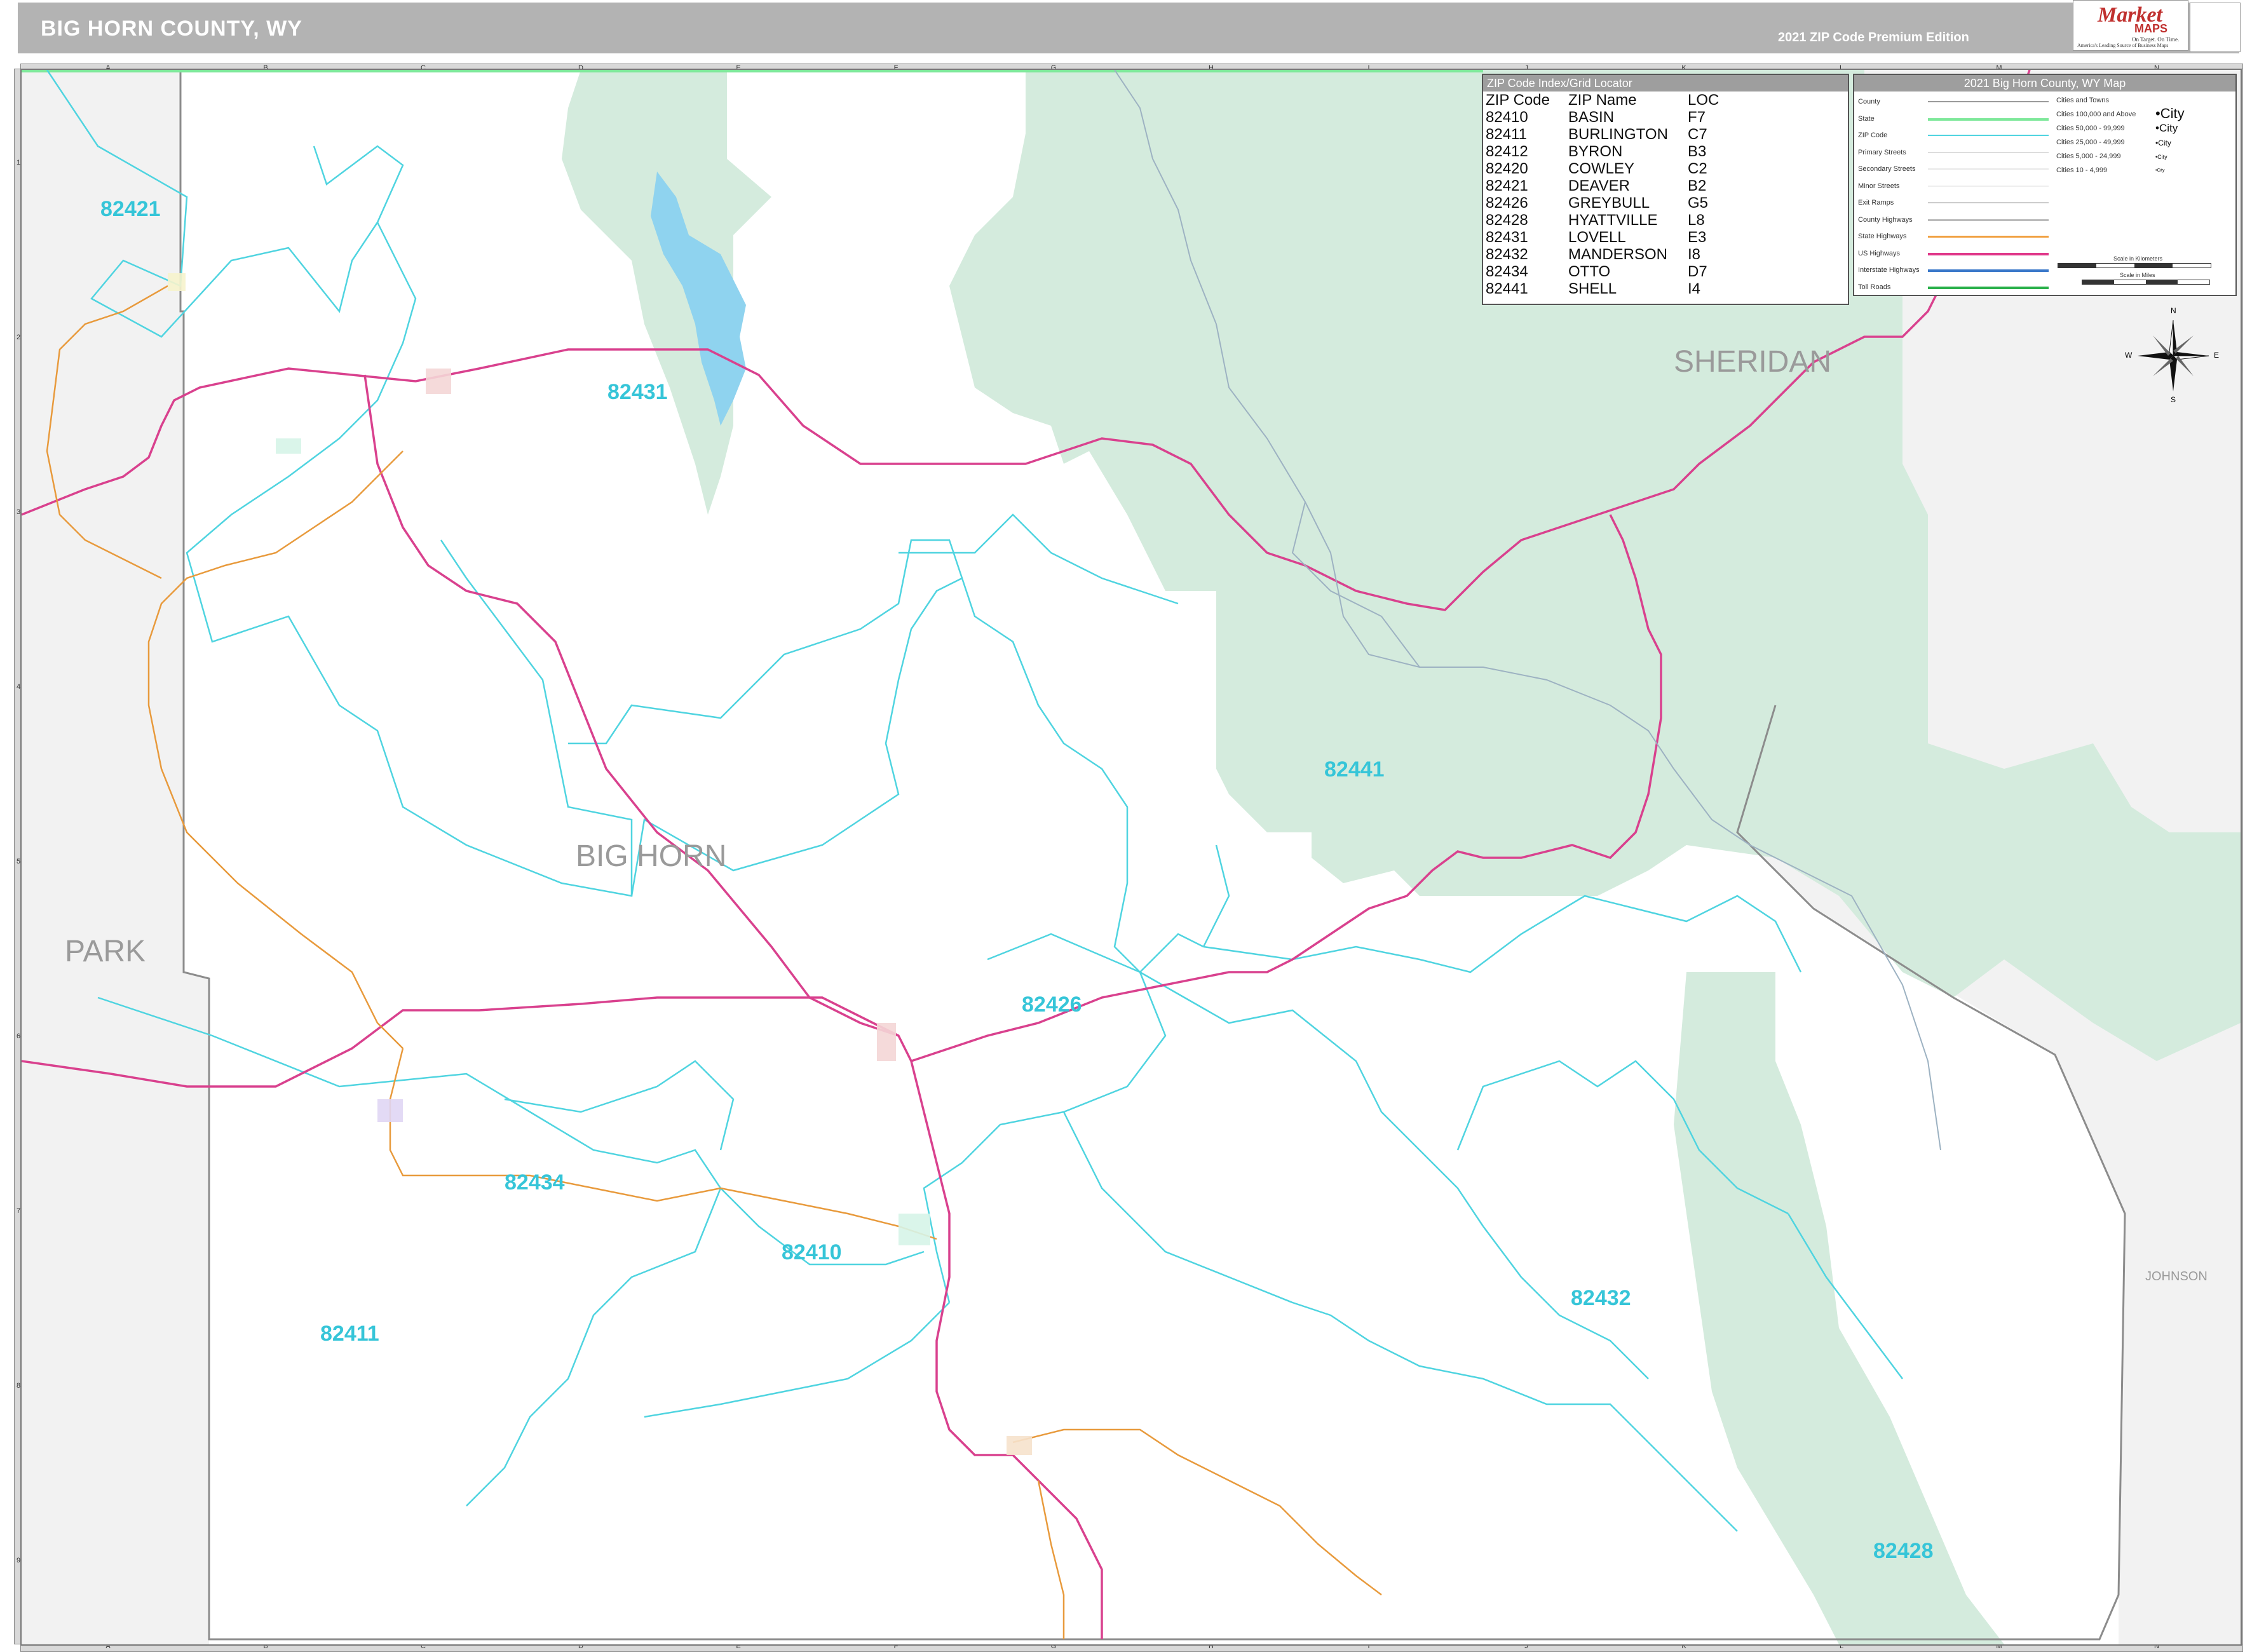 The image size is (2245, 1652). Describe the element at coordinates (1019, 1446) in the screenshot. I see `manderson-town` at that location.